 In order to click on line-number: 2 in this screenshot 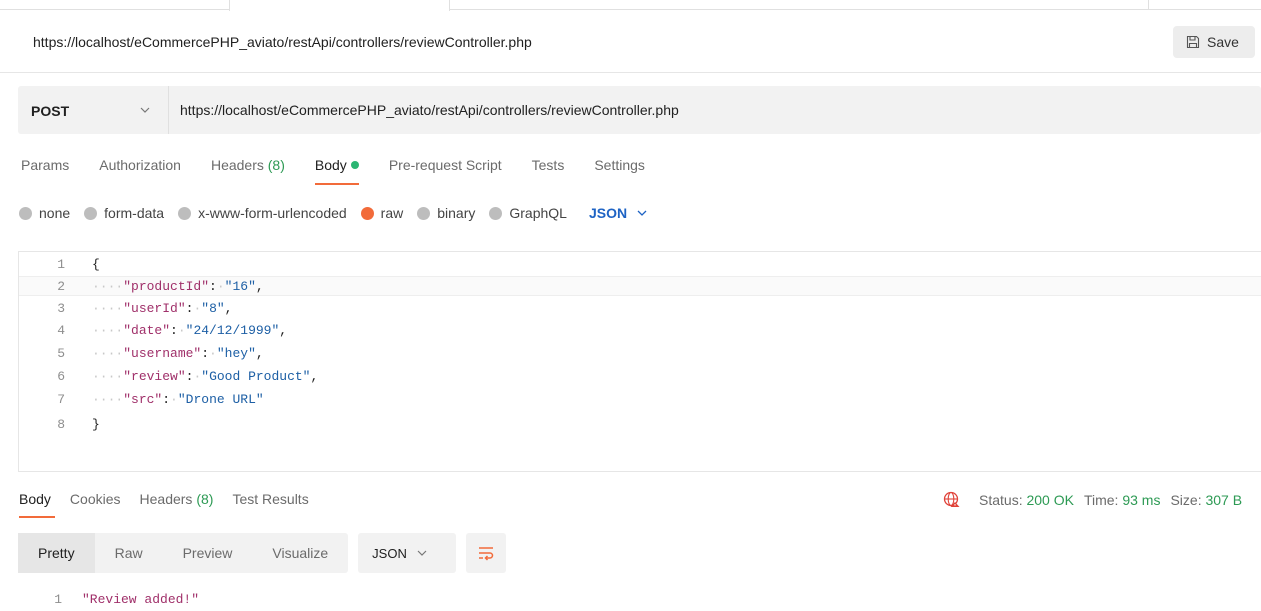, I will do `click(61, 286)`.